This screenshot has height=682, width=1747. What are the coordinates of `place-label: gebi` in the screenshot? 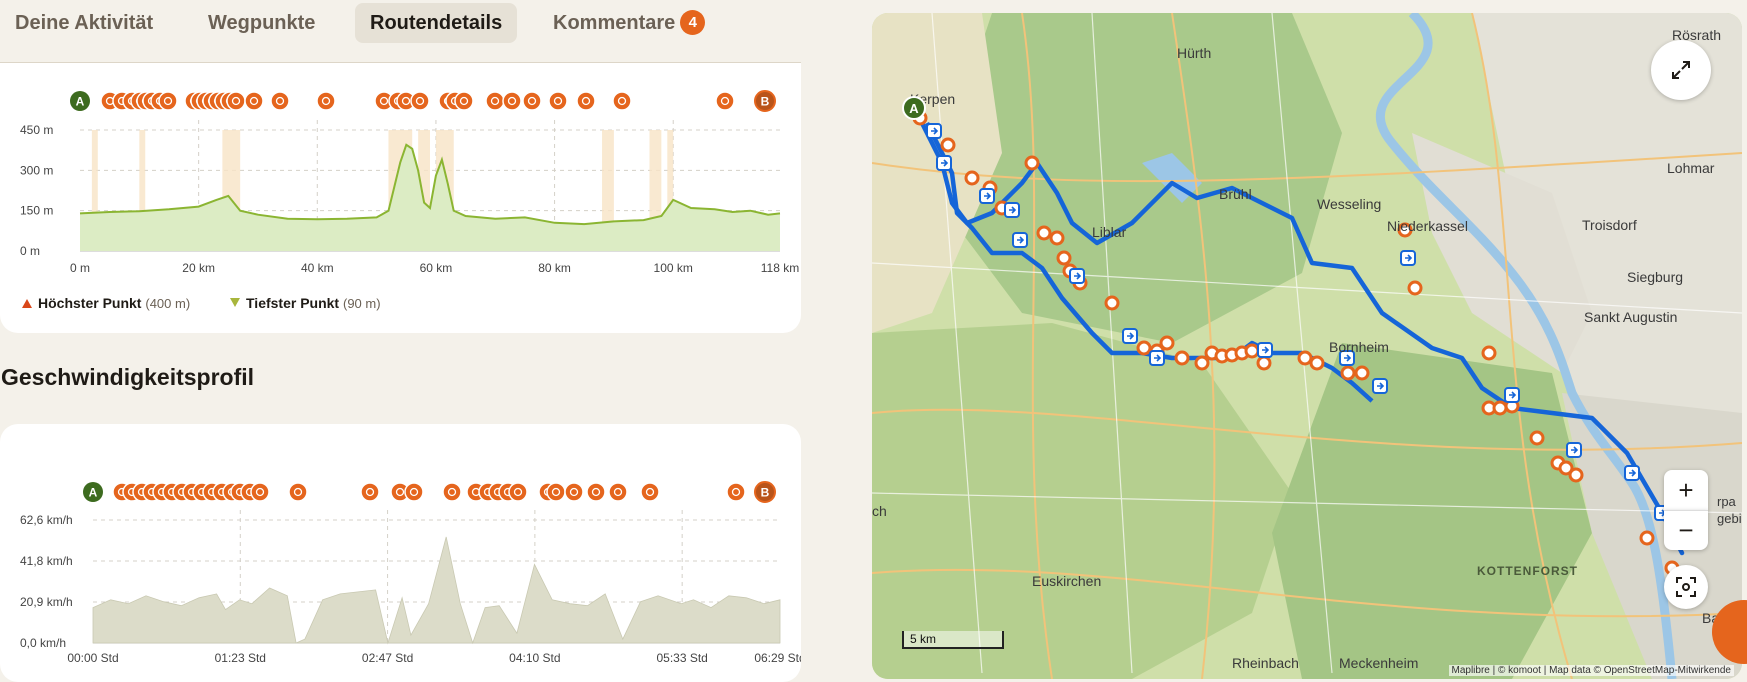 It's located at (1729, 518).